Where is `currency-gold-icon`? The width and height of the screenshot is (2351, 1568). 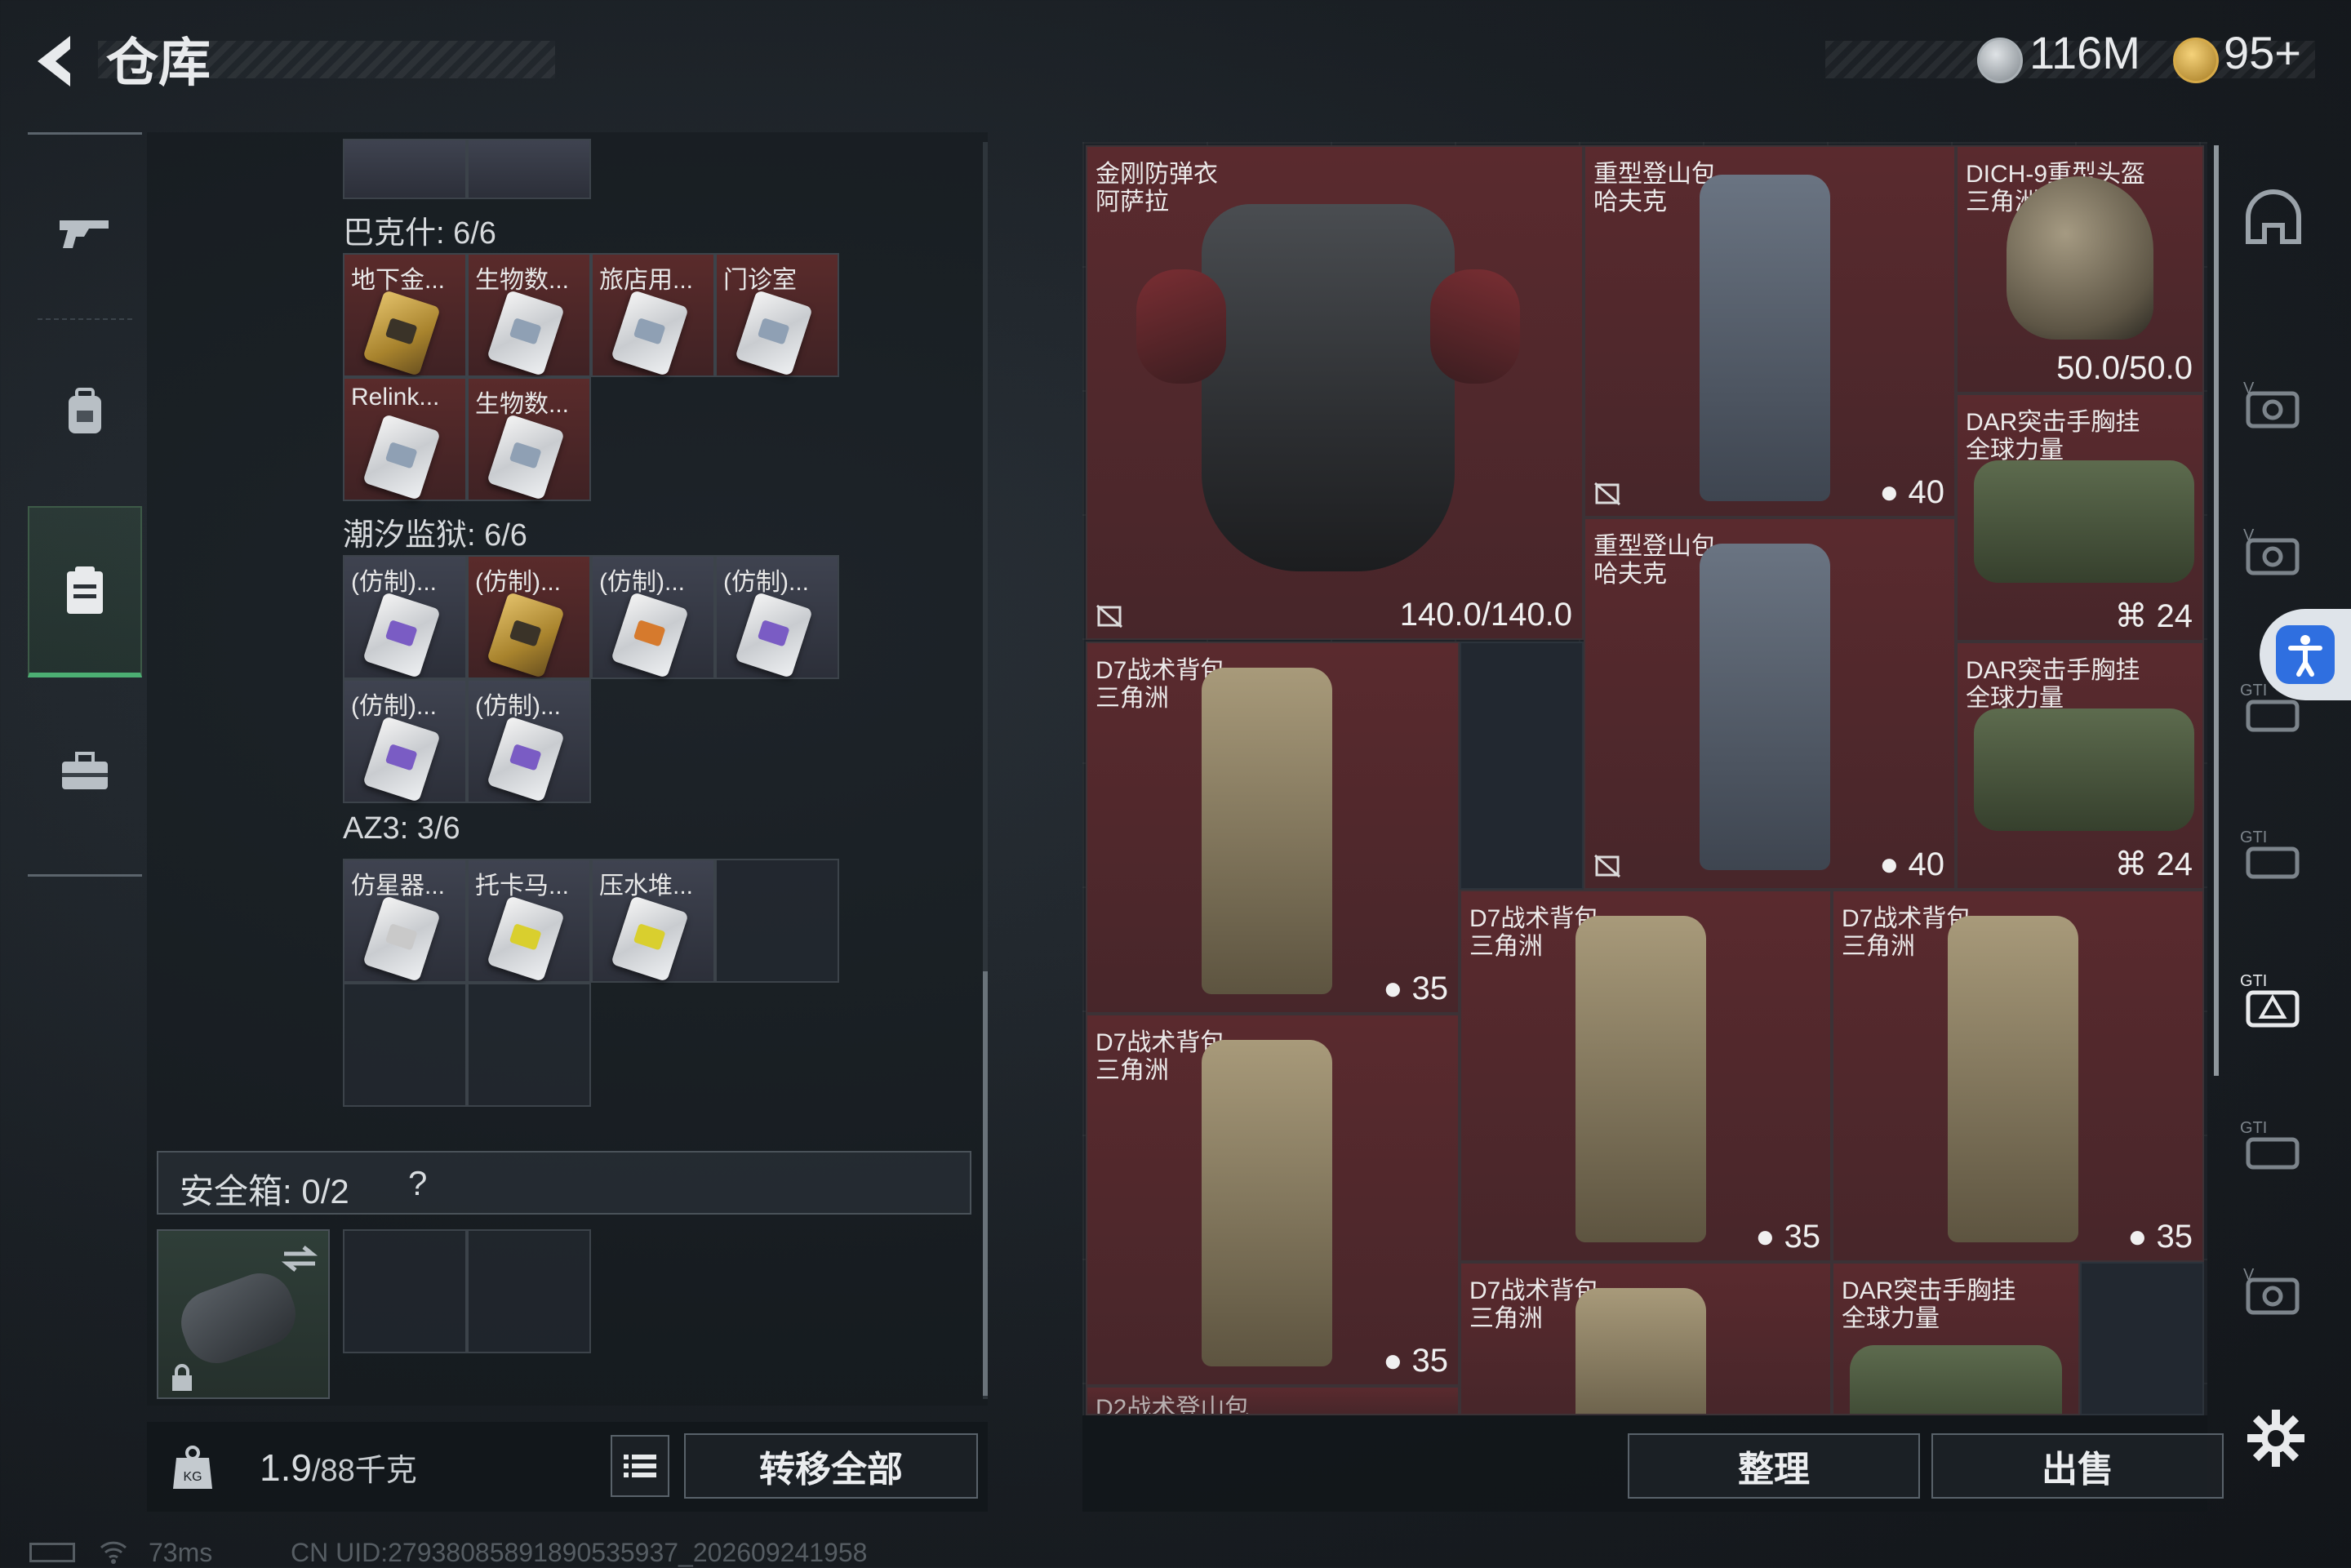
currency-gold-icon is located at coordinates (2196, 60).